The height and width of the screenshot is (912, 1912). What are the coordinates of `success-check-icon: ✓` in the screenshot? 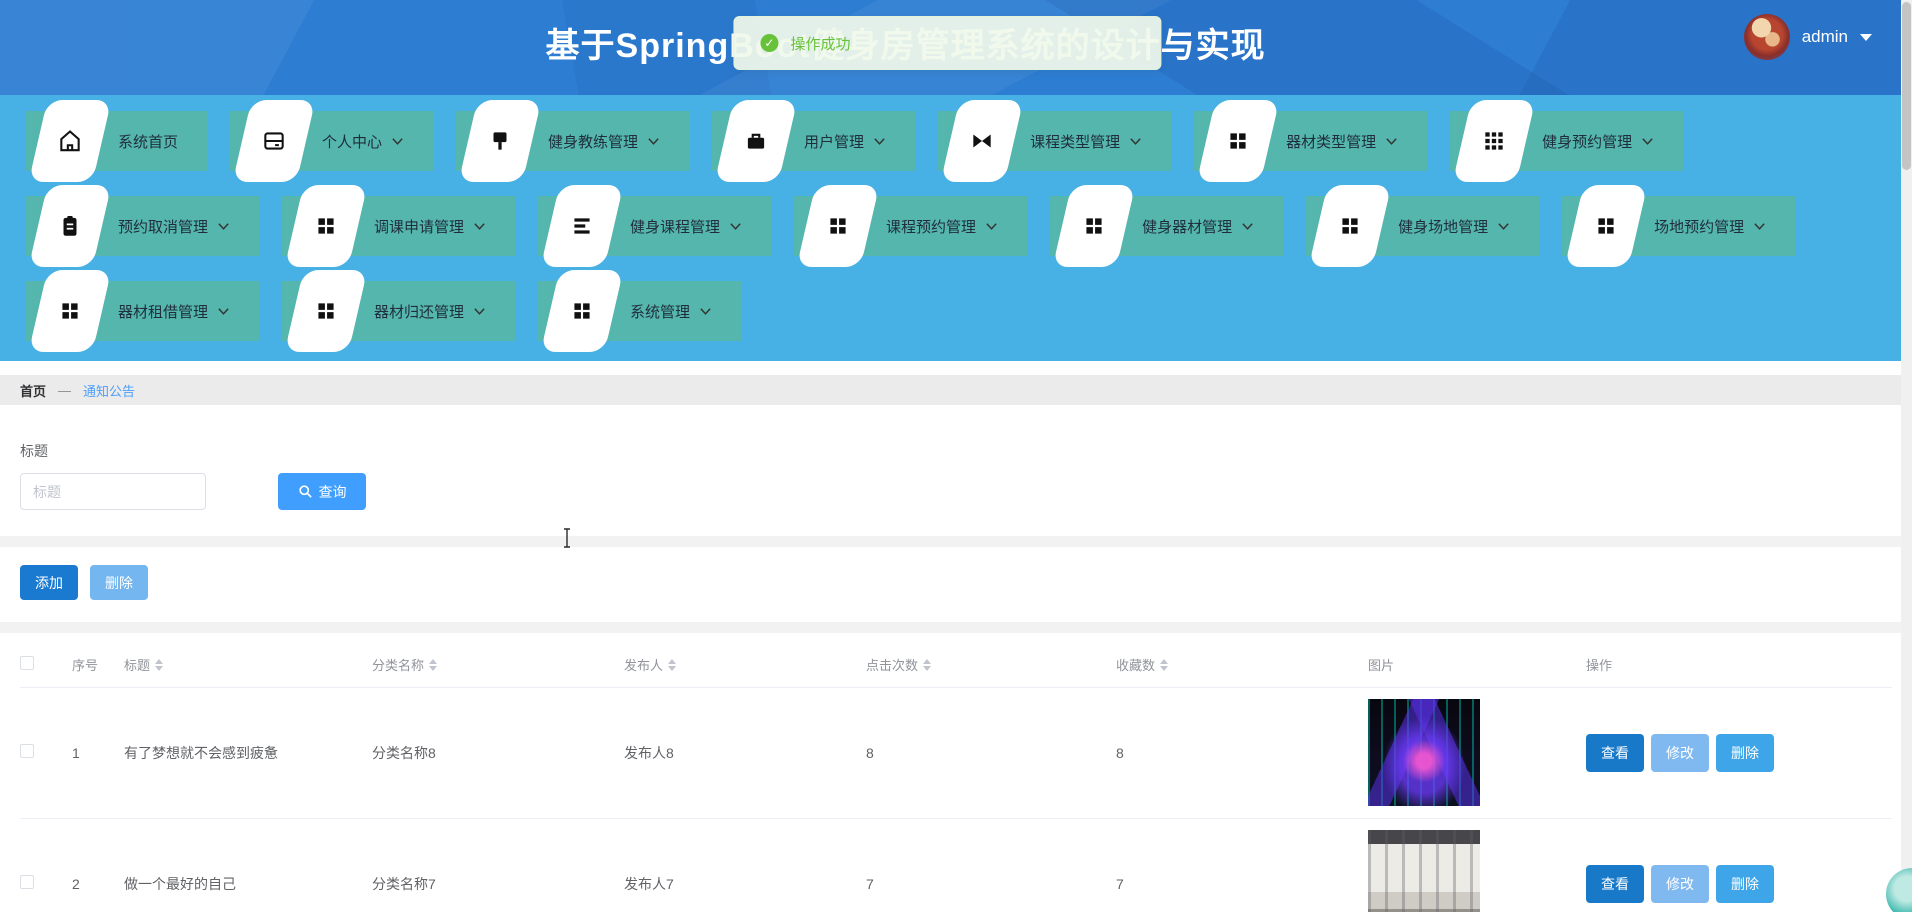 It's located at (769, 43).